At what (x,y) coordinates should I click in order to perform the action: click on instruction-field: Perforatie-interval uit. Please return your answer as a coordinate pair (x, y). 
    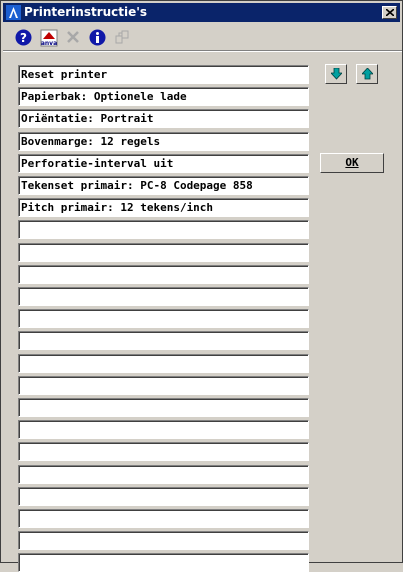
    Looking at the image, I should click on (163, 163).